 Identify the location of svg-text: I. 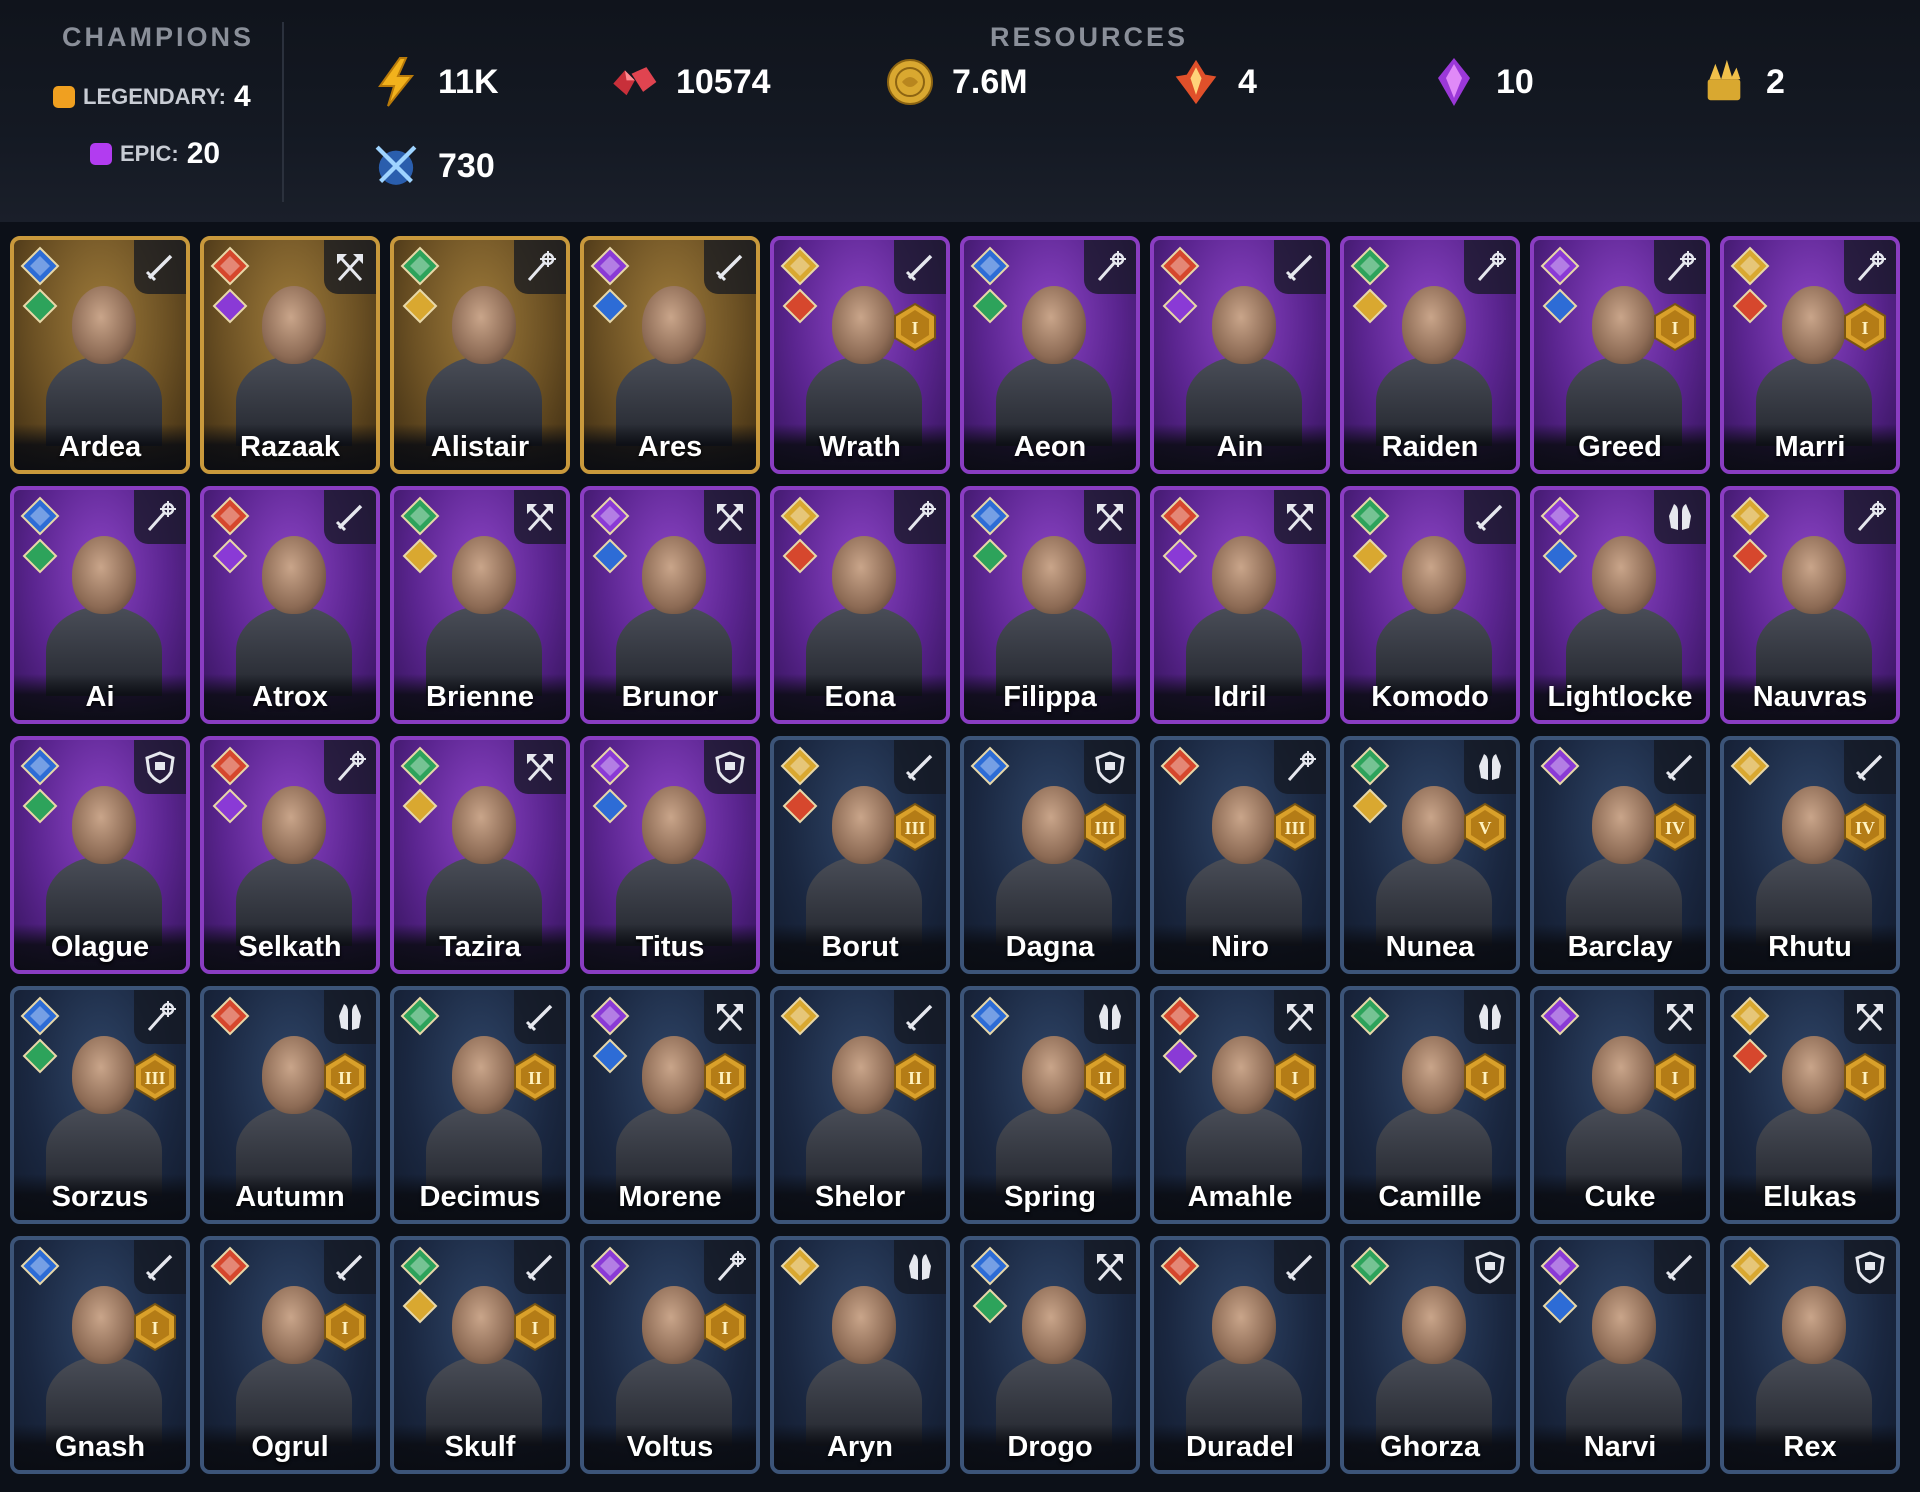
(1674, 328).